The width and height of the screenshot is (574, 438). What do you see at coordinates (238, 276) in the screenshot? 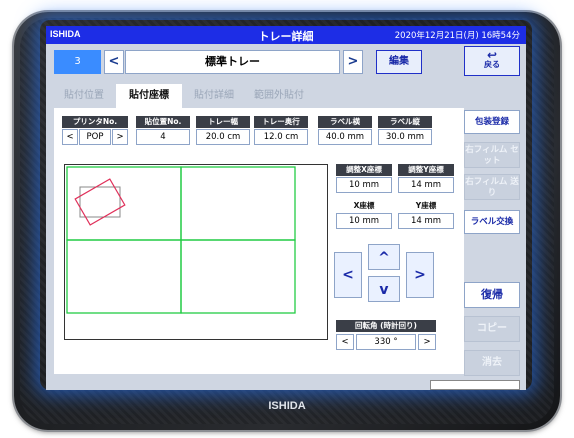
I see `quadrant-bottom-right` at bounding box center [238, 276].